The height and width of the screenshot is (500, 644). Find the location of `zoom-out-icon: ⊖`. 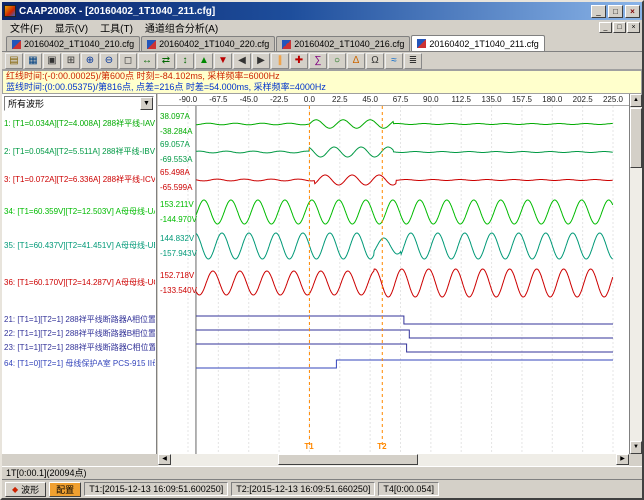

zoom-out-icon: ⊖ is located at coordinates (109, 60).